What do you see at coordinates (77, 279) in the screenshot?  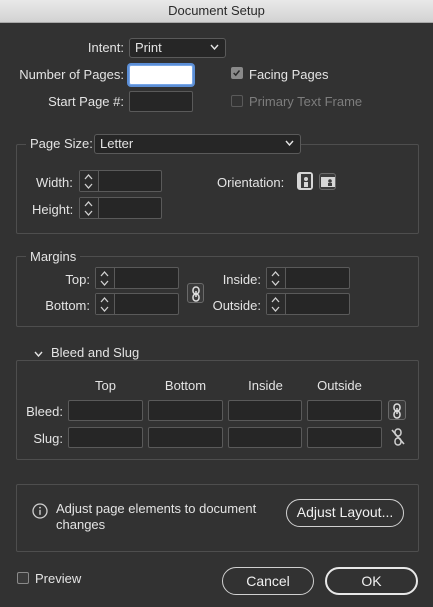 I see `margin-top-label: Top:` at bounding box center [77, 279].